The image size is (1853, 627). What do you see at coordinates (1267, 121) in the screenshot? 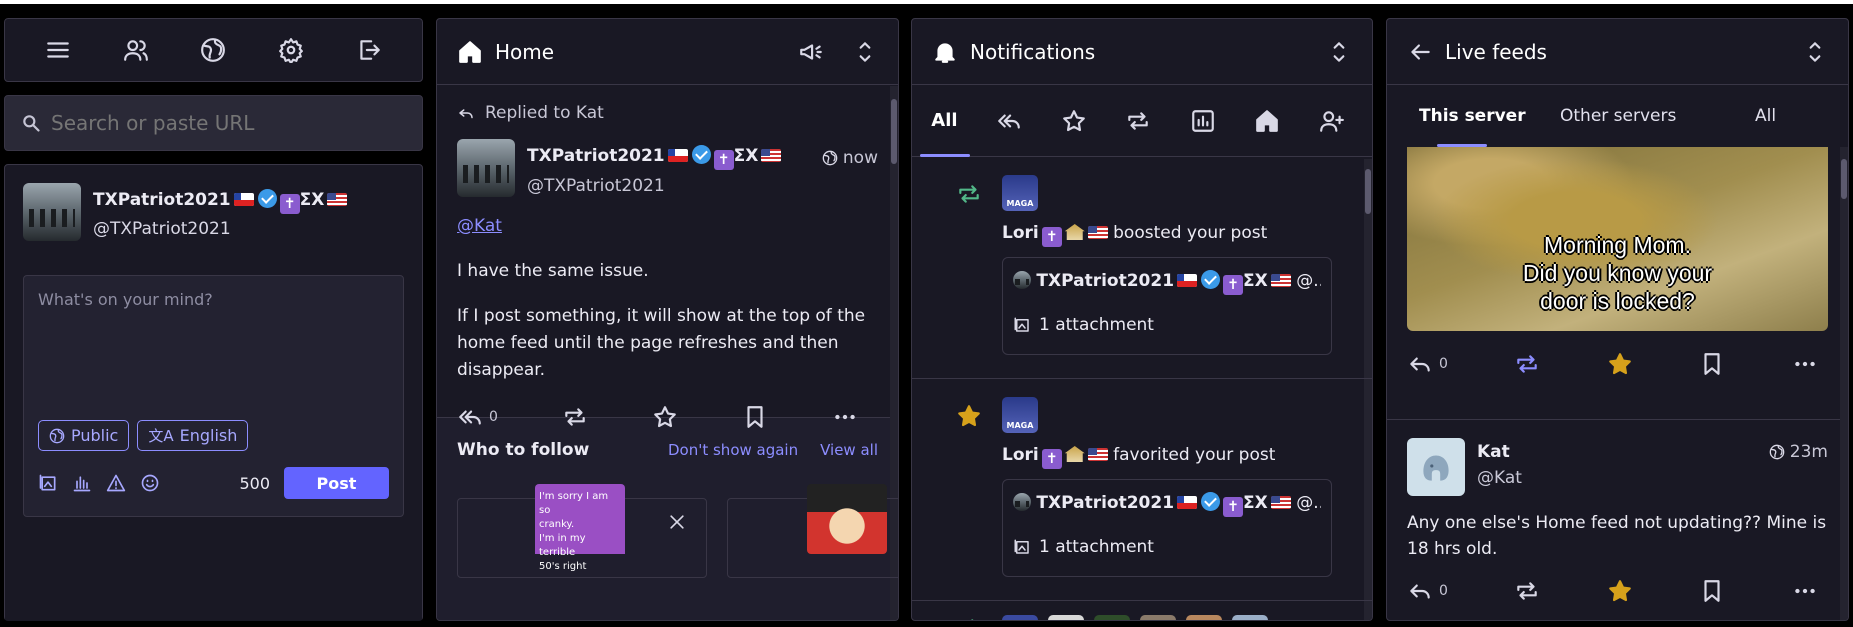
I see `tab-home` at bounding box center [1267, 121].